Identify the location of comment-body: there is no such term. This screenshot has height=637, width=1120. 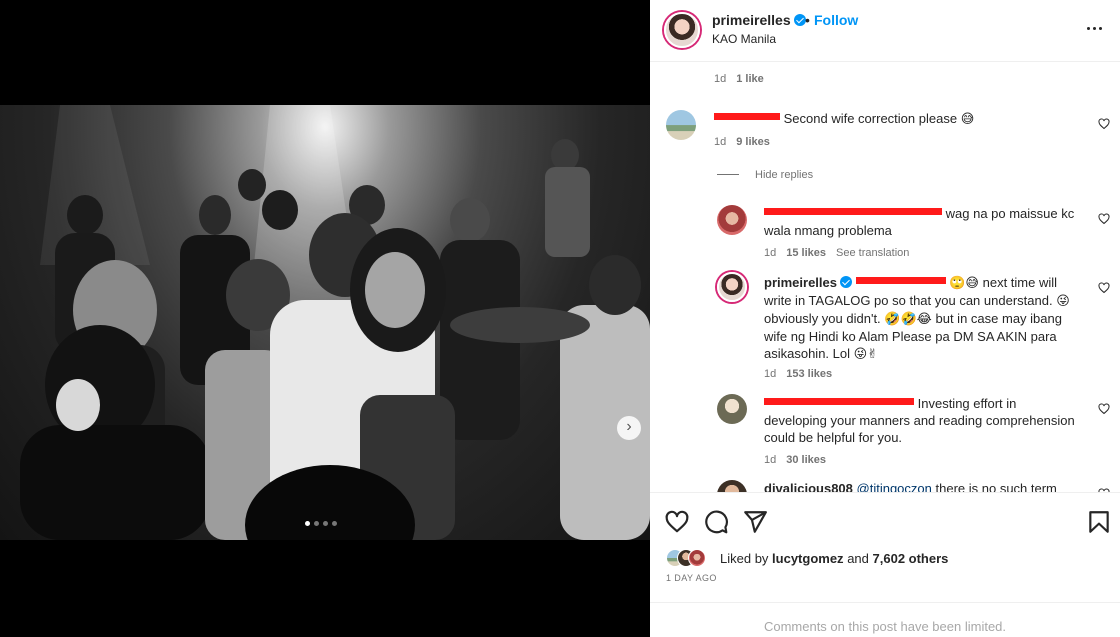
(996, 486).